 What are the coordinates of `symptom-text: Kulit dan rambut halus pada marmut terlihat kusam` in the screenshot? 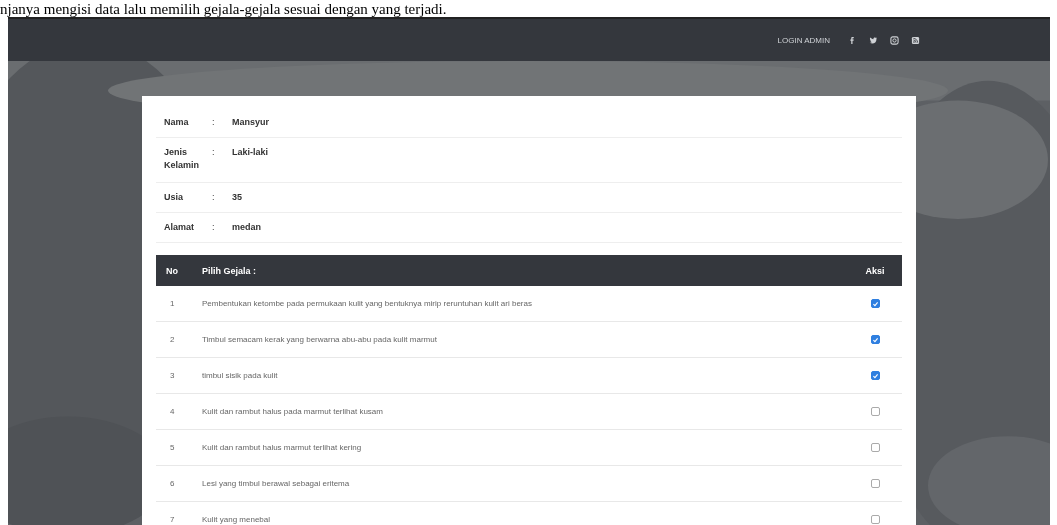 It's located at (293, 411).